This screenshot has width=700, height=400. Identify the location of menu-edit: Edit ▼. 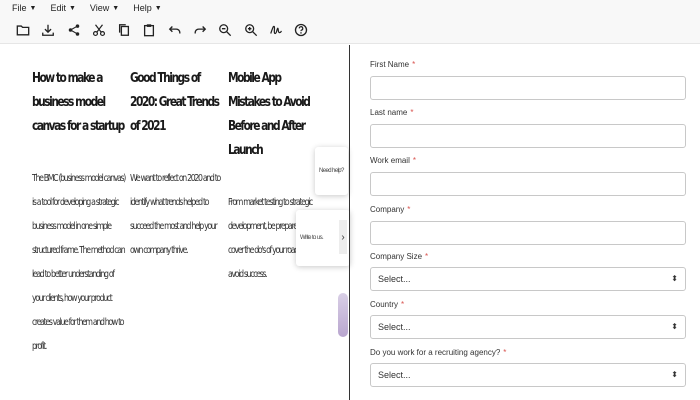
(62, 8).